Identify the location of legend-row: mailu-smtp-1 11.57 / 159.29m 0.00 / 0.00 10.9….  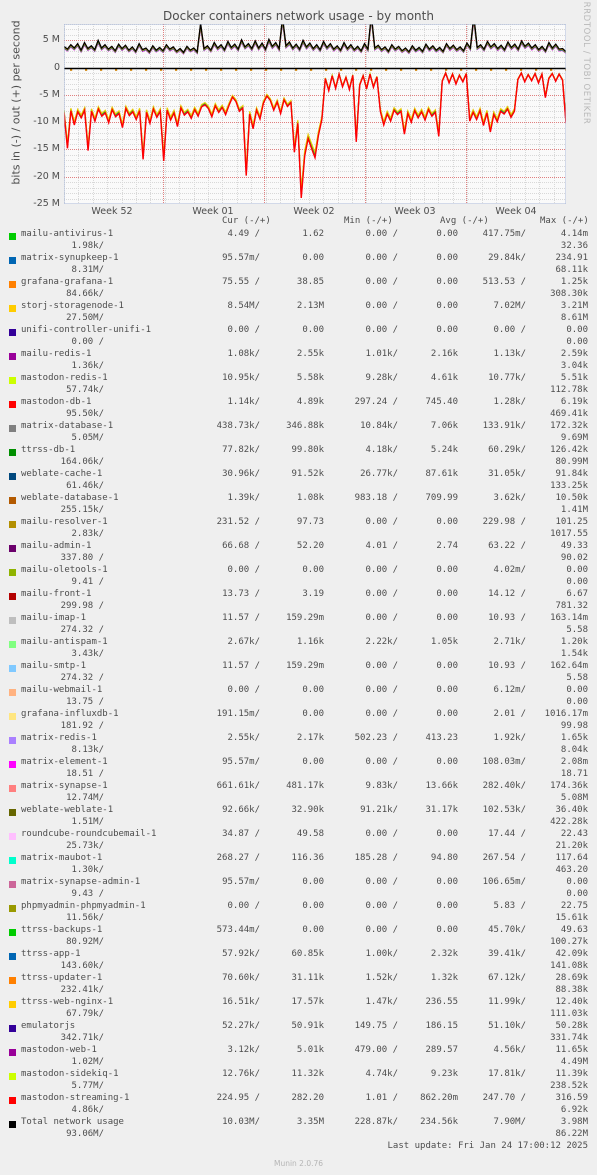
(298, 673).